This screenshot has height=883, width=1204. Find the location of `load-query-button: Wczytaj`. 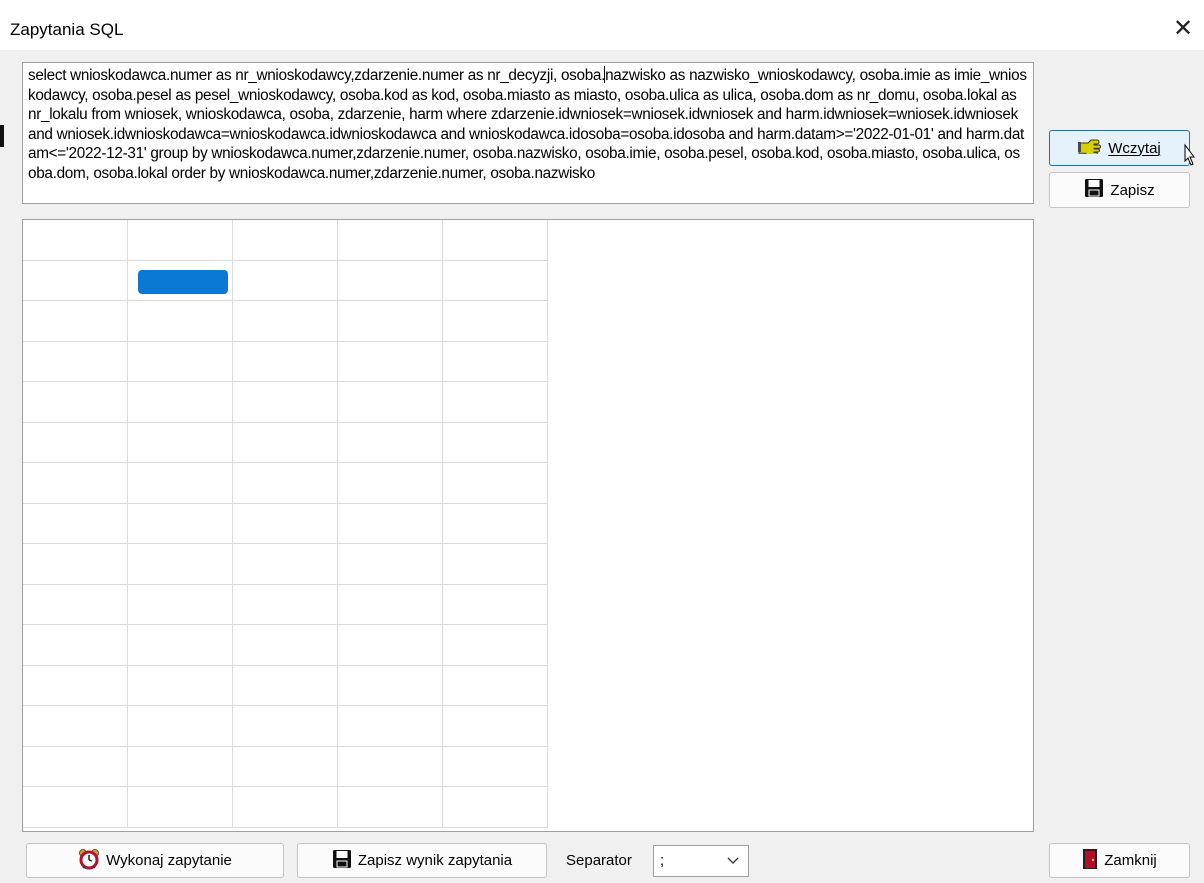

load-query-button: Wczytaj is located at coordinates (1119, 148).